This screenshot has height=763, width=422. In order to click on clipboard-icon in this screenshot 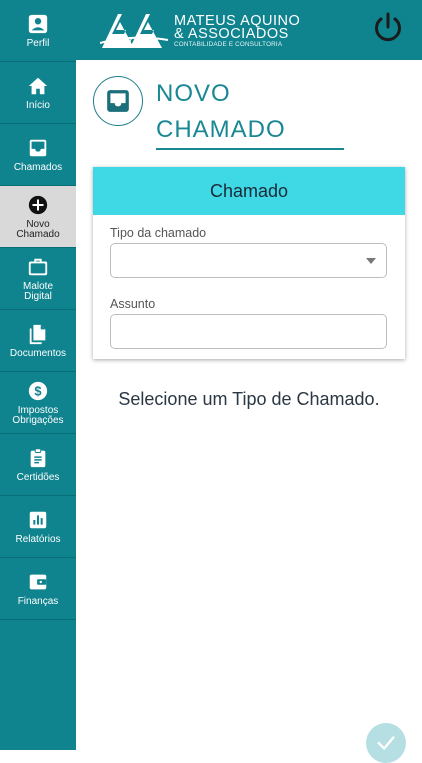, I will do `click(38, 457)`.